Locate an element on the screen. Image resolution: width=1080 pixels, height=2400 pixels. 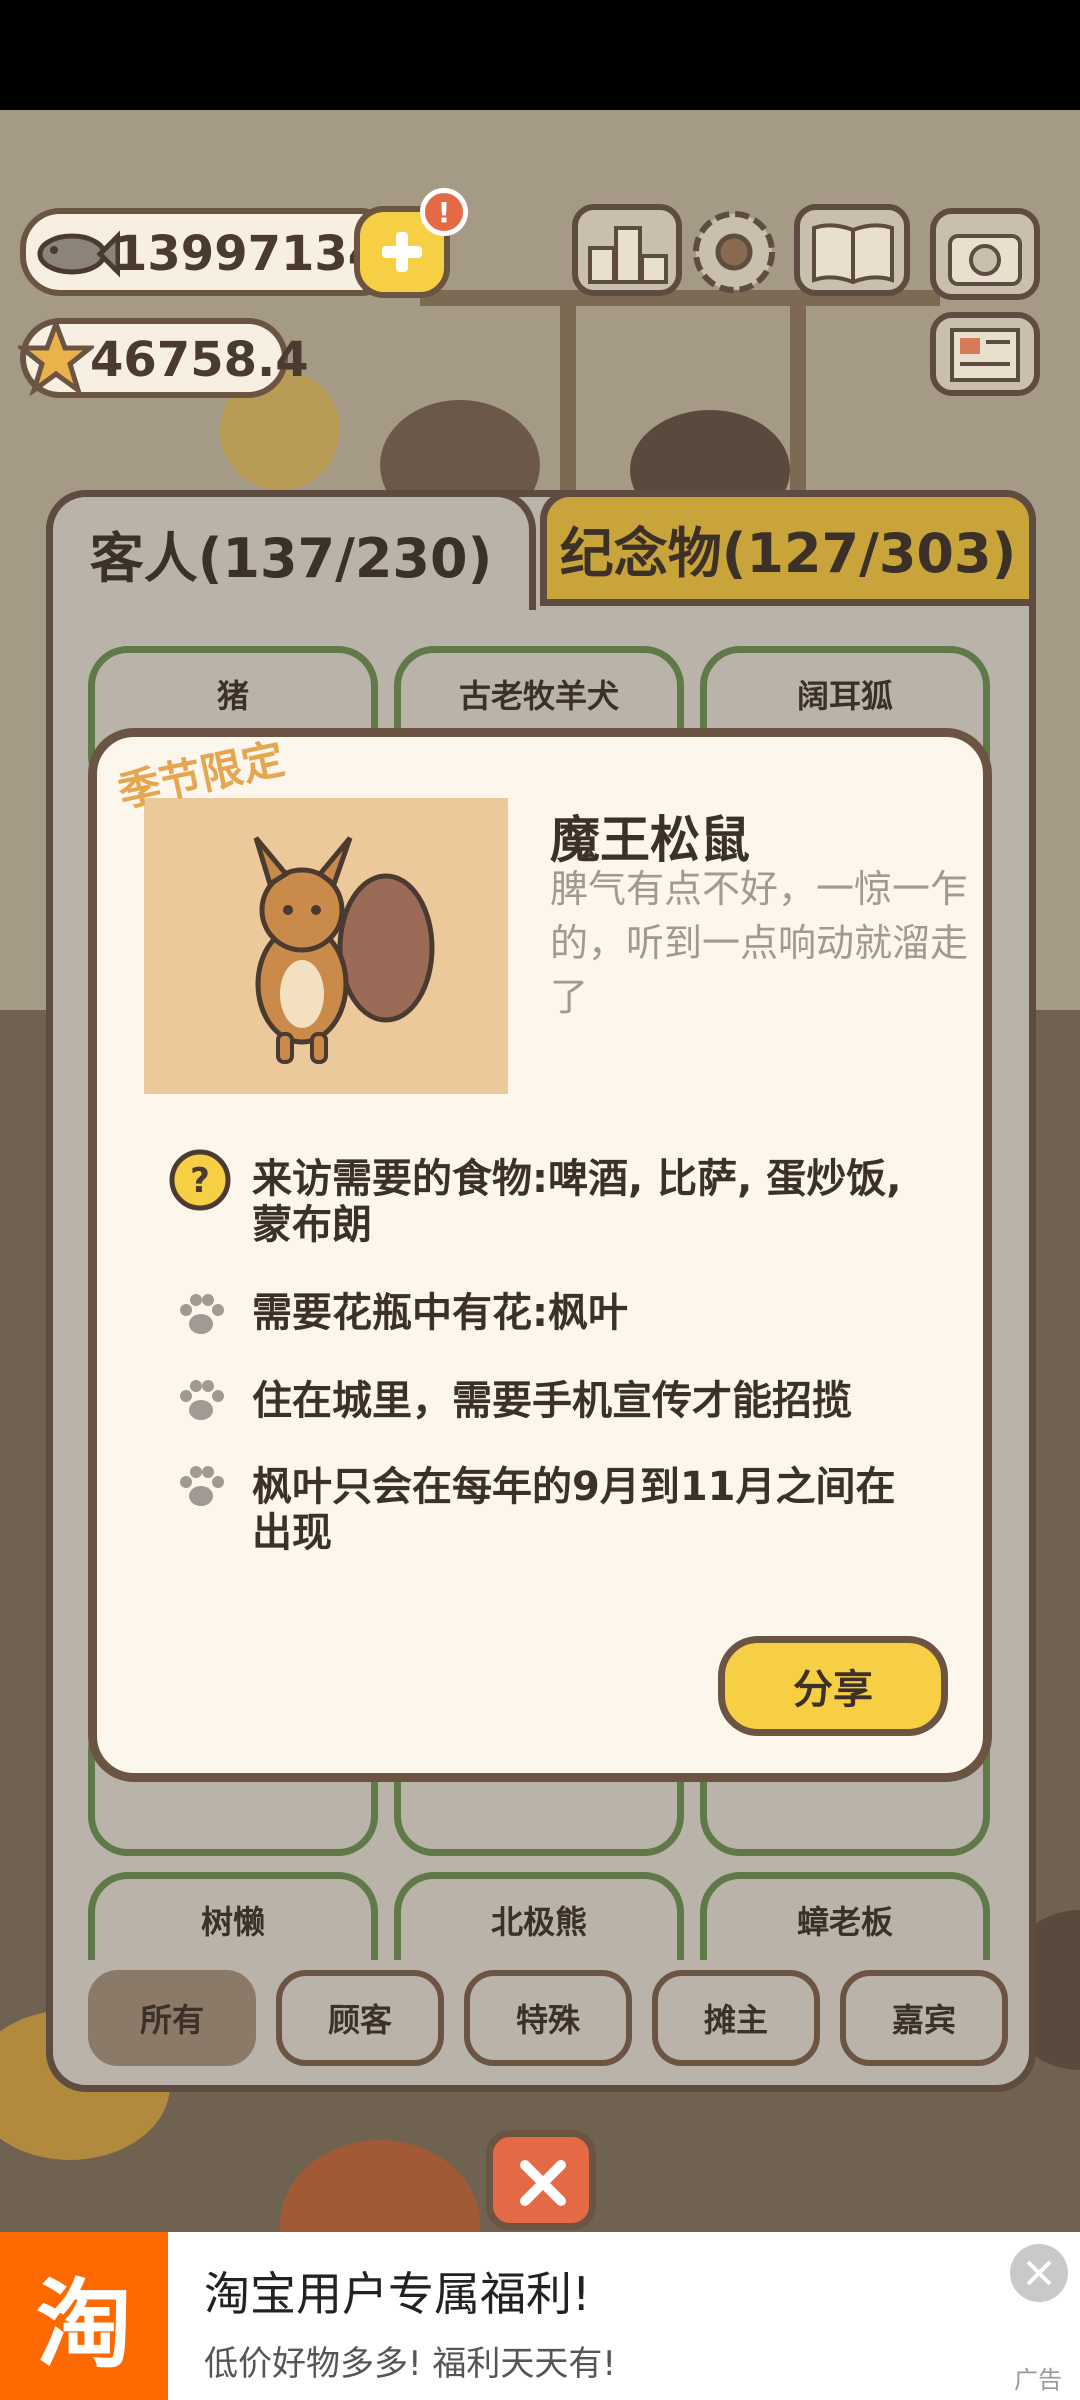
guest-name: 蟑老板 is located at coordinates (844, 1922).